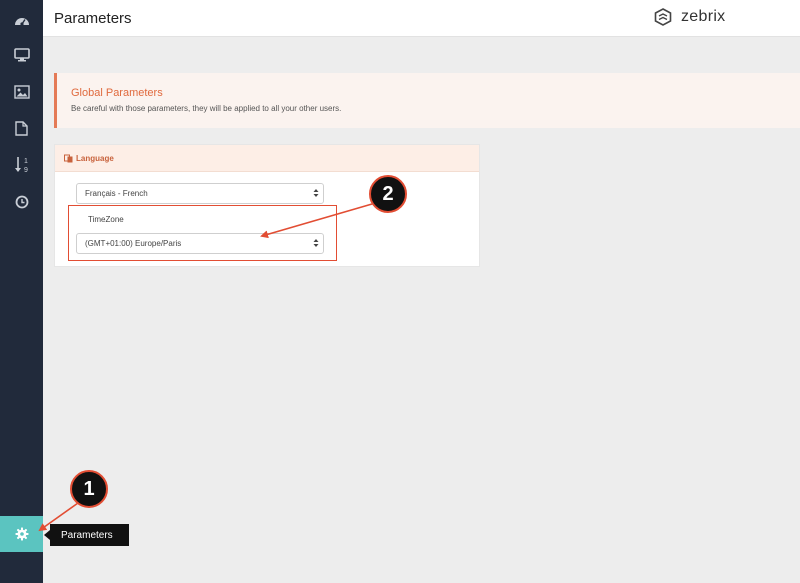 Image resolution: width=800 pixels, height=583 pixels. I want to click on sort-numeric-icon: 1 9, so click(21, 165).